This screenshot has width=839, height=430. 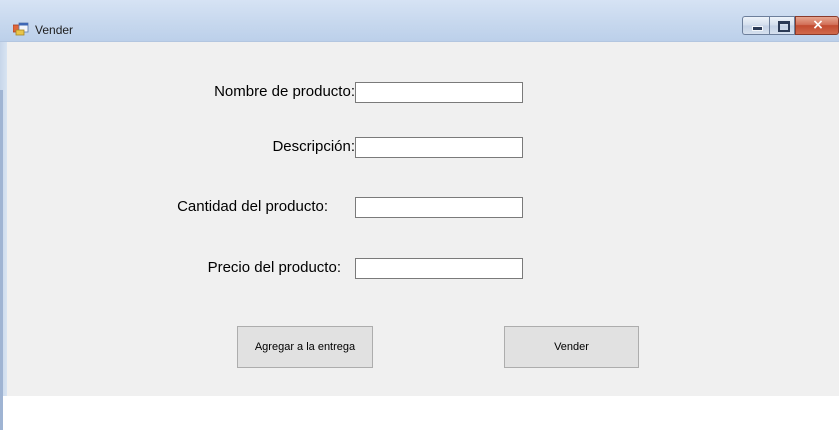 I want to click on minimize-icon, so click(x=757, y=28).